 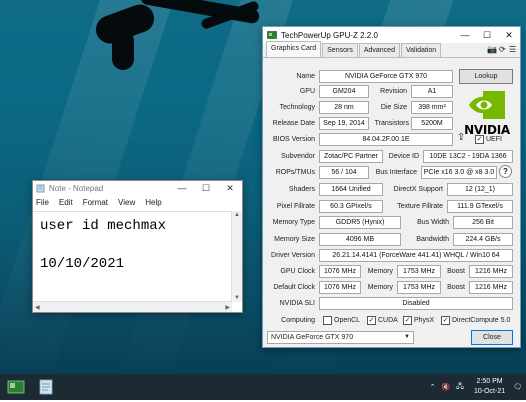 I want to click on menu-format: Format, so click(x=95, y=203).